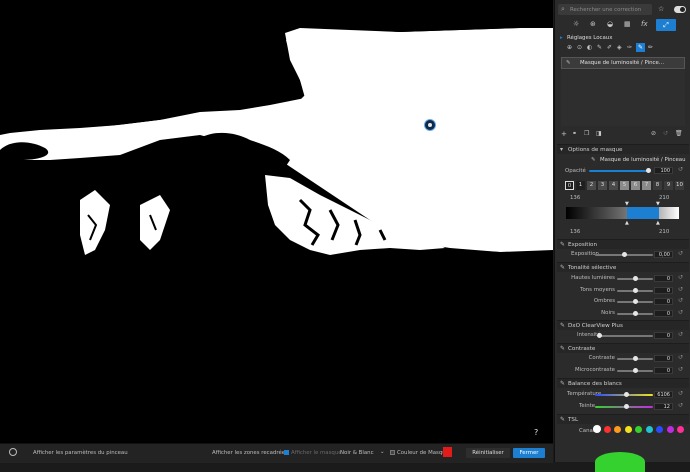  What do you see at coordinates (591, 185) in the screenshot?
I see `level-2-button: 2` at bounding box center [591, 185].